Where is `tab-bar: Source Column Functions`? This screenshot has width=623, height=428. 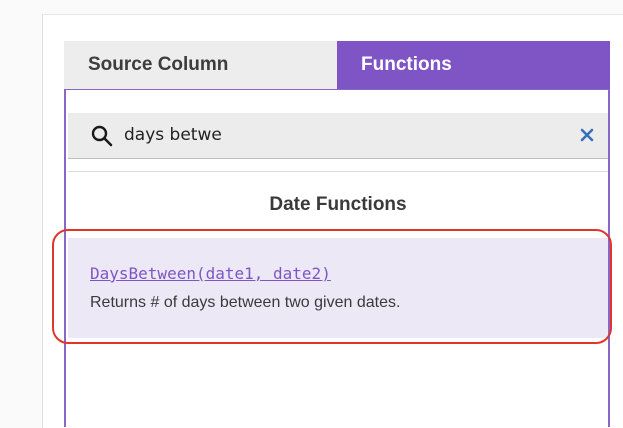
tab-bar: Source Column Functions is located at coordinates (337, 65).